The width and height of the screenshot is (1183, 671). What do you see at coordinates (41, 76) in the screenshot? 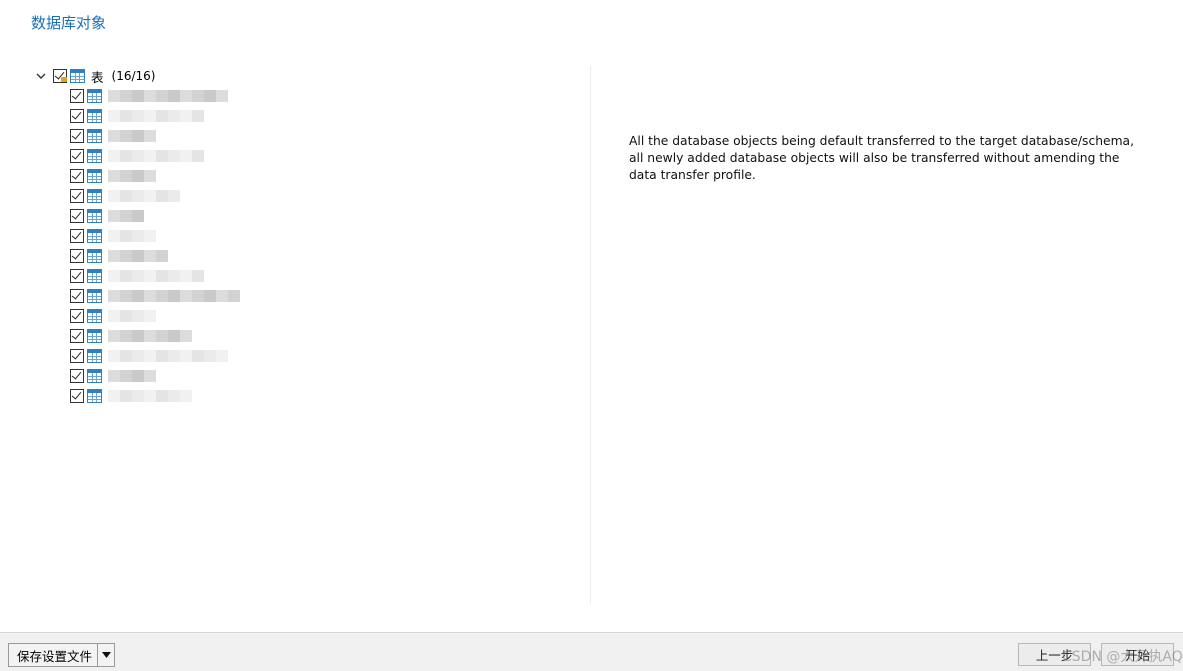
I see `chevron-down-icon` at bounding box center [41, 76].